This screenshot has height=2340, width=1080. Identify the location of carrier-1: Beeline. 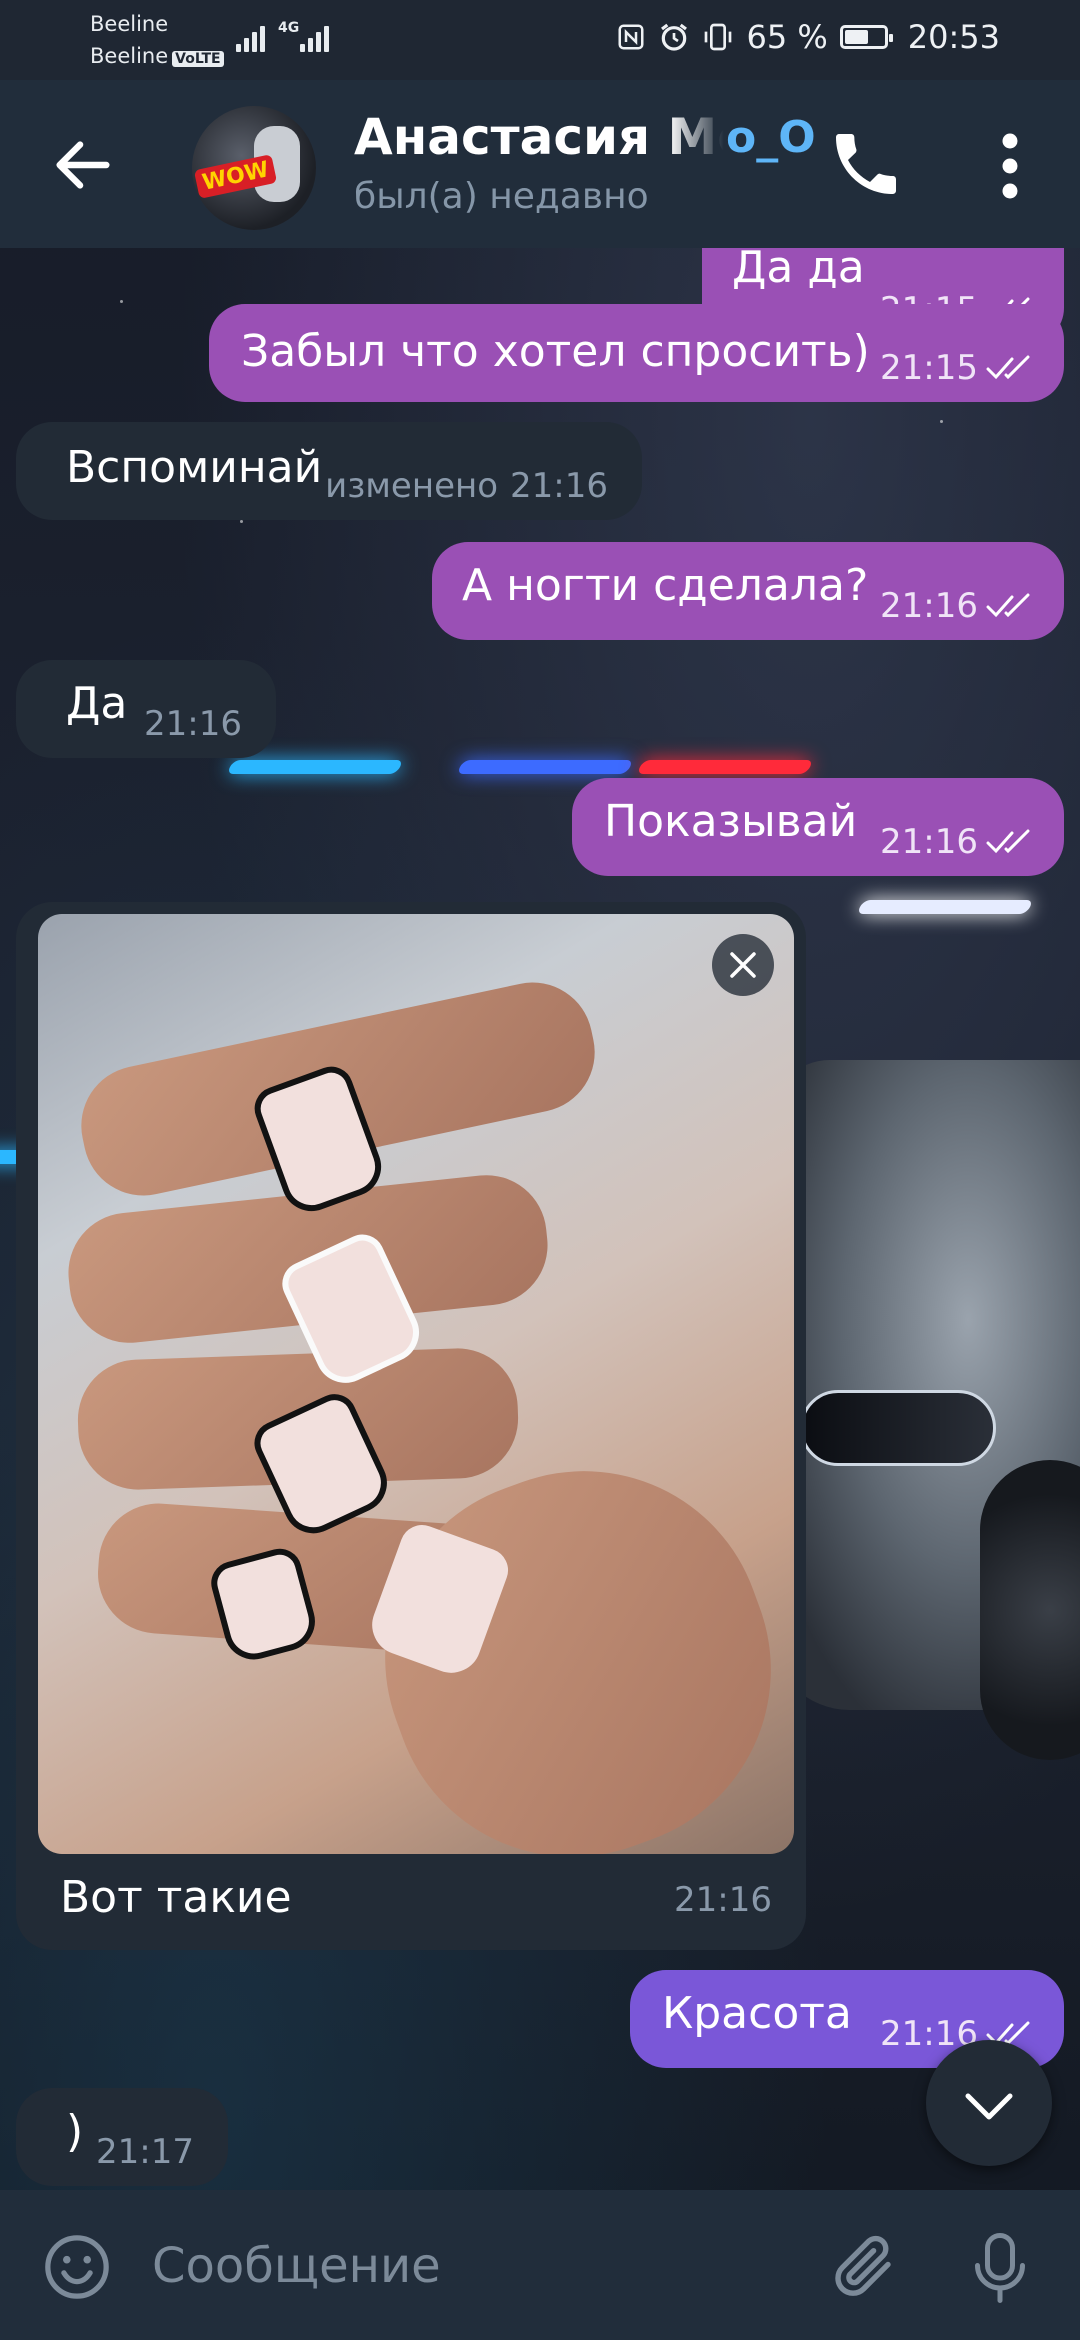
(129, 24).